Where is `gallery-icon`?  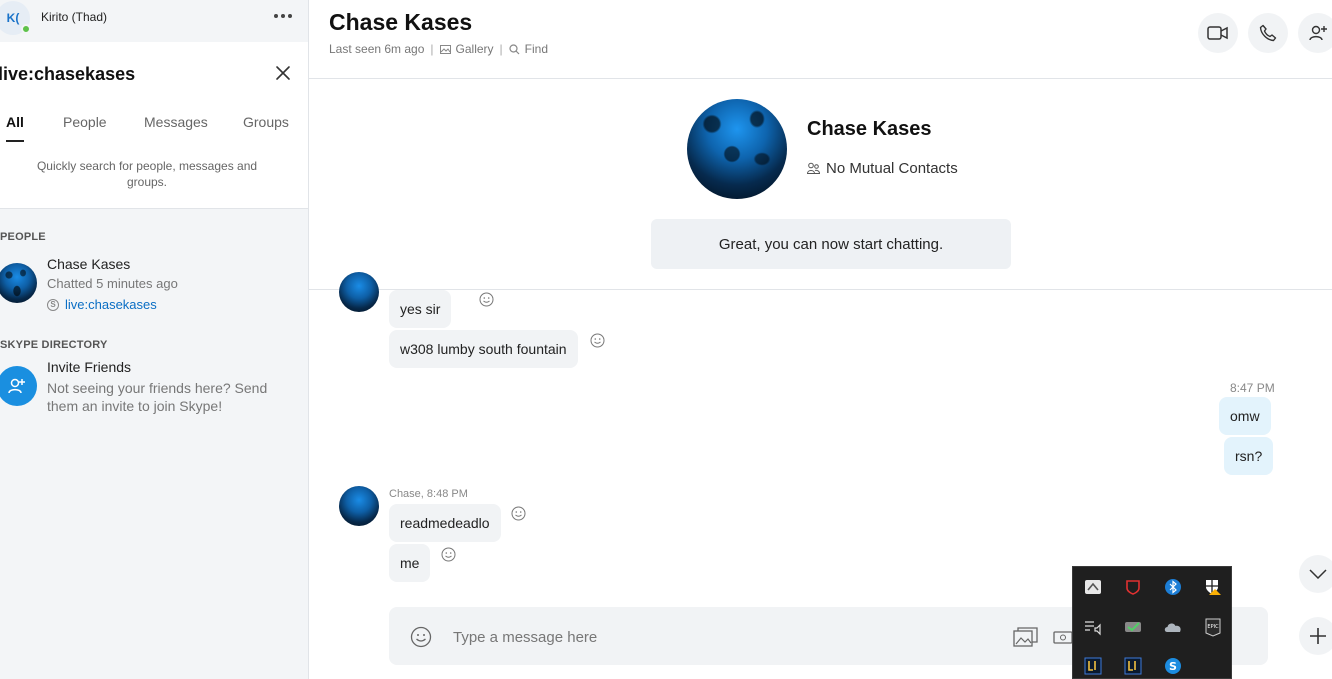
gallery-icon is located at coordinates (445, 49).